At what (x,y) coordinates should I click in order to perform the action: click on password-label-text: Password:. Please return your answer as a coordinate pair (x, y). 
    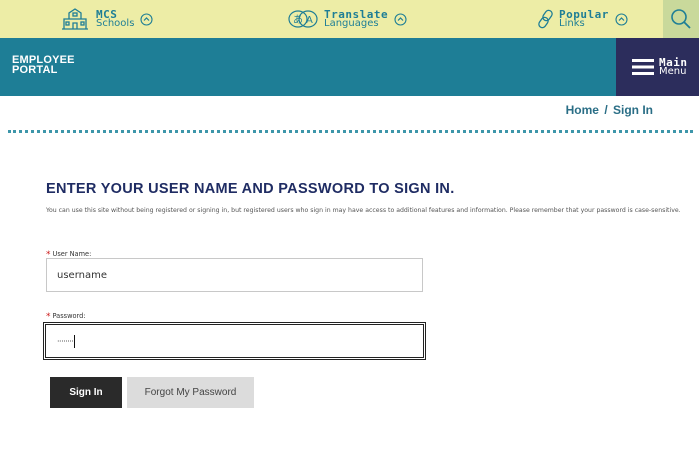
    Looking at the image, I should click on (69, 316).